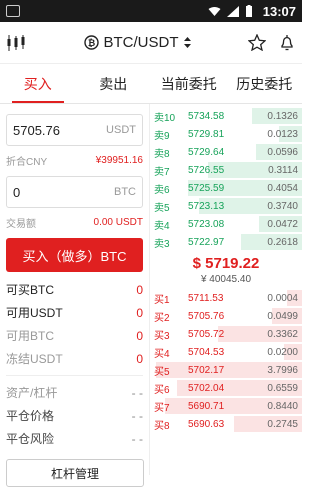  I want to click on price-input: 5705.76 USDT, so click(74, 130).